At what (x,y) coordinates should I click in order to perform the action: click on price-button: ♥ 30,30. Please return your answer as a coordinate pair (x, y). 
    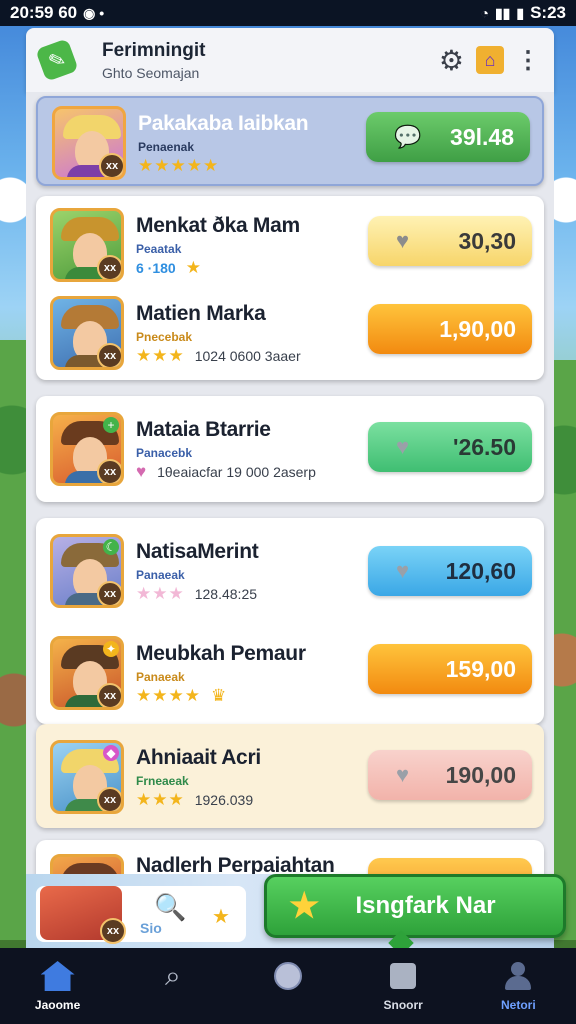
    Looking at the image, I should click on (450, 241).